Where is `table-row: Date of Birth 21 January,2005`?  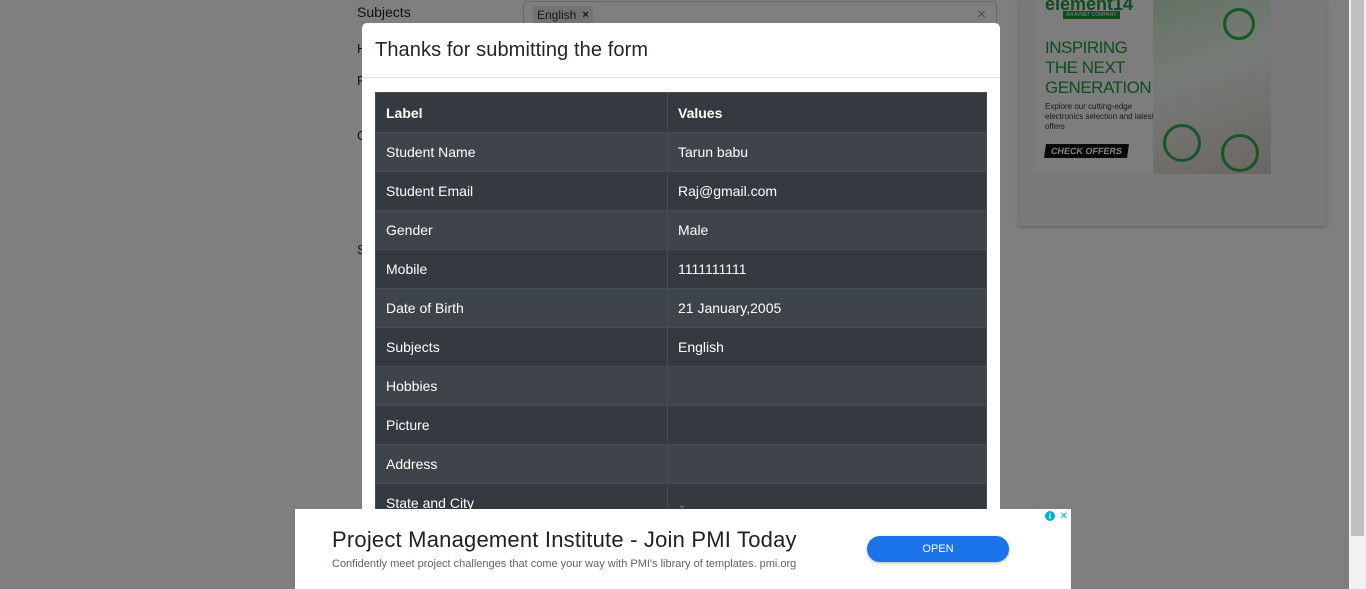
table-row: Date of Birth 21 January,2005 is located at coordinates (681, 308).